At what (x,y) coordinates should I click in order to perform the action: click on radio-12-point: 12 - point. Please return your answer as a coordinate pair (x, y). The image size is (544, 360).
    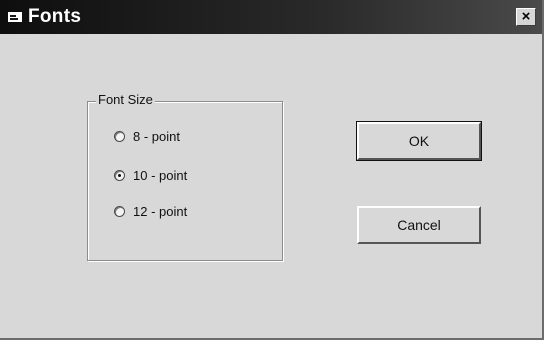
    Looking at the image, I should click on (150, 211).